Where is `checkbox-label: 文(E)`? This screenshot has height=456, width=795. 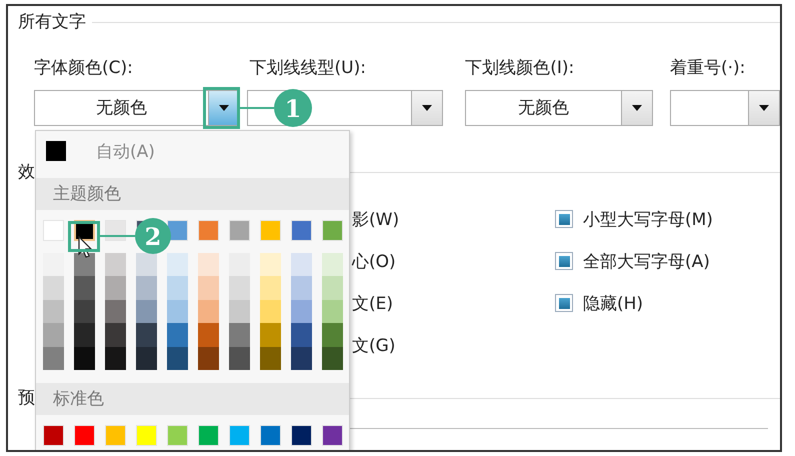 checkbox-label: 文(E) is located at coordinates (373, 304).